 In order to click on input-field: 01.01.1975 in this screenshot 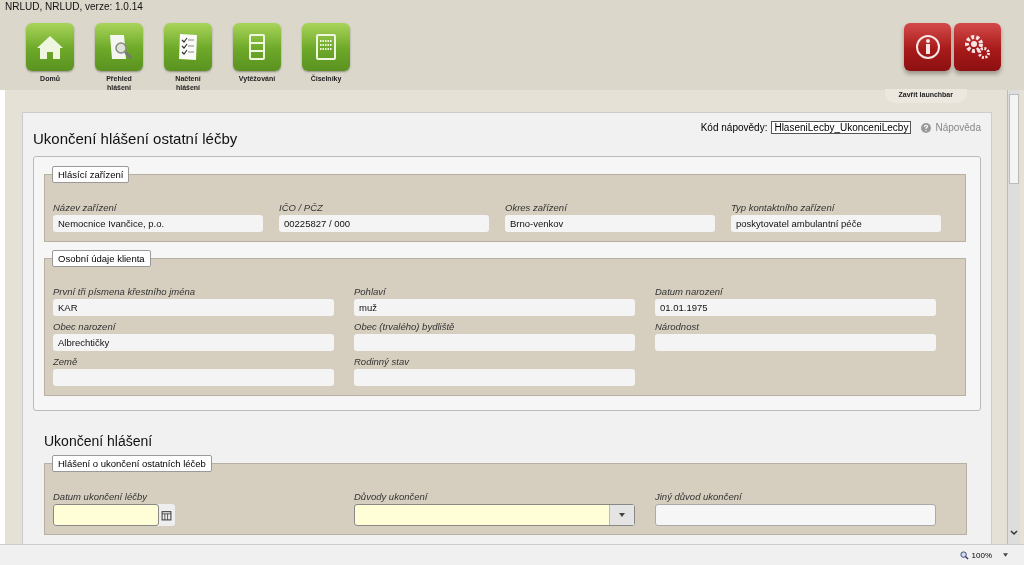, I will do `click(795, 307)`.